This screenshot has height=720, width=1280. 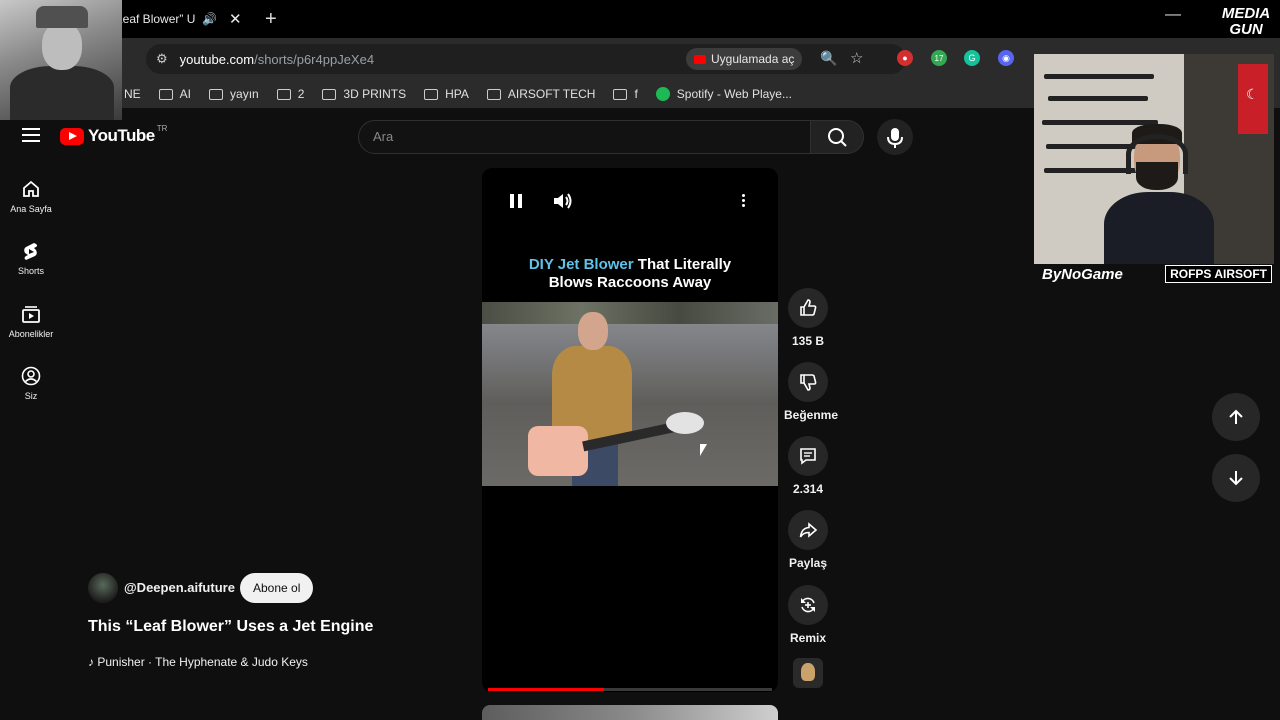 I want to click on bookmark-item: 3D PRINTS, so click(x=364, y=94).